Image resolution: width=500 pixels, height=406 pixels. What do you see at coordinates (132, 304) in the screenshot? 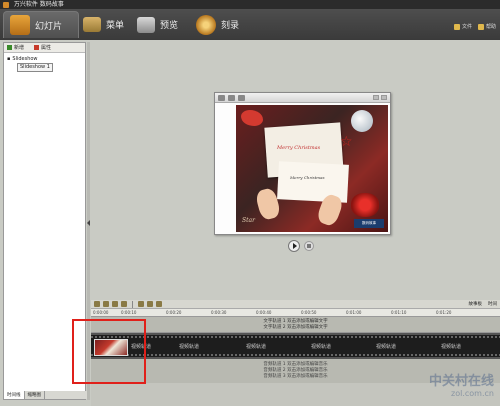
I see `toolbar-divider` at bounding box center [132, 304].